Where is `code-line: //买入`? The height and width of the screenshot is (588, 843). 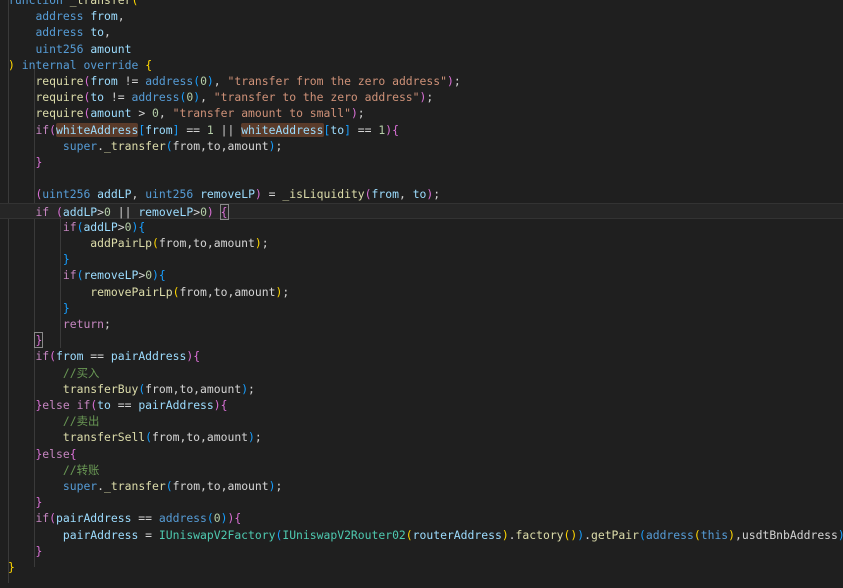
code-line: //买入 is located at coordinates (421, 373).